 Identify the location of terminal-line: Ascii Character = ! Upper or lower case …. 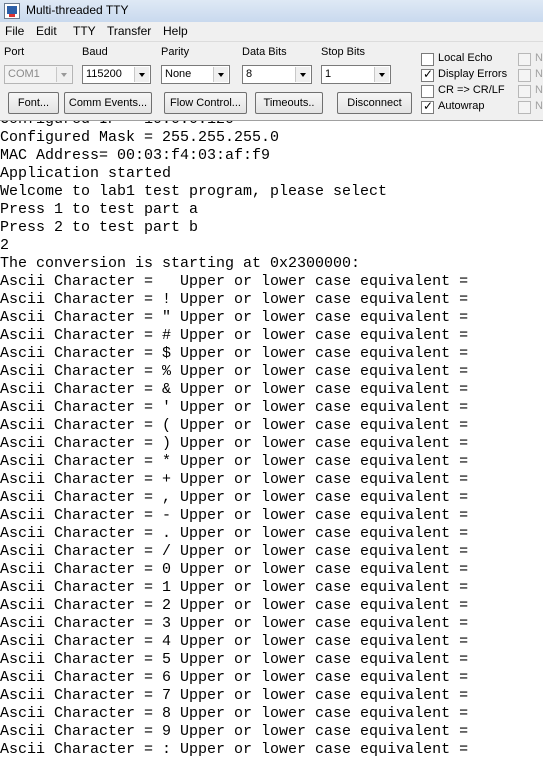
(234, 299).